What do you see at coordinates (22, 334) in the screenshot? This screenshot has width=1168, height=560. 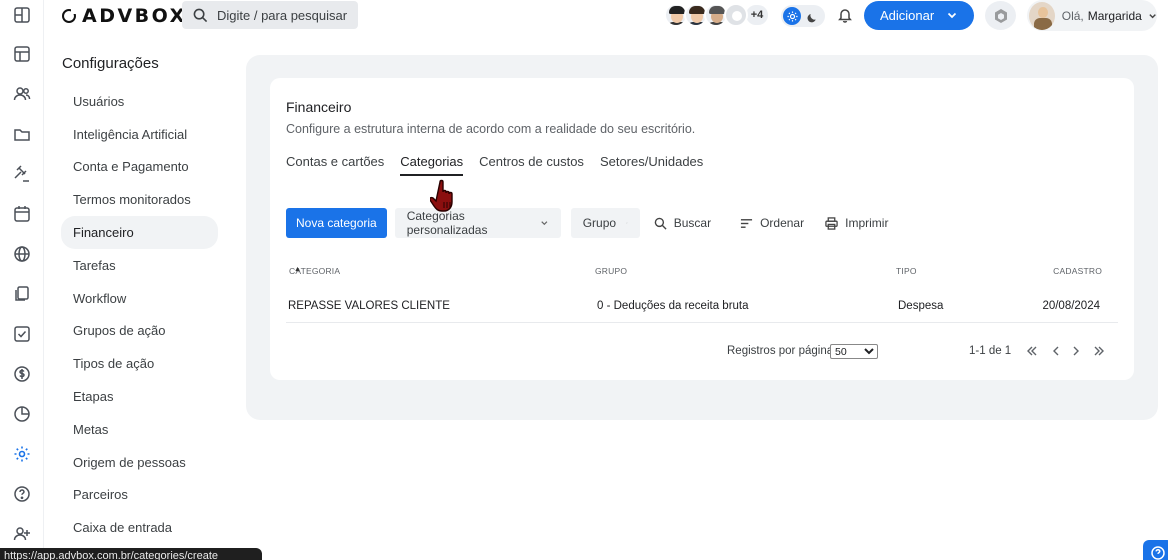 I see `check-square-icon` at bounding box center [22, 334].